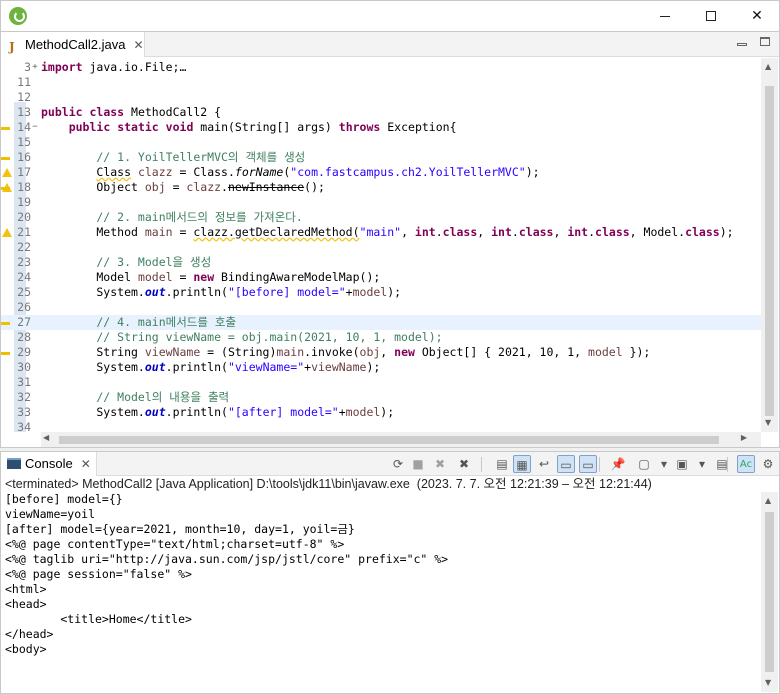 The width and height of the screenshot is (780, 694). I want to click on code-line: 19, so click(381, 202).